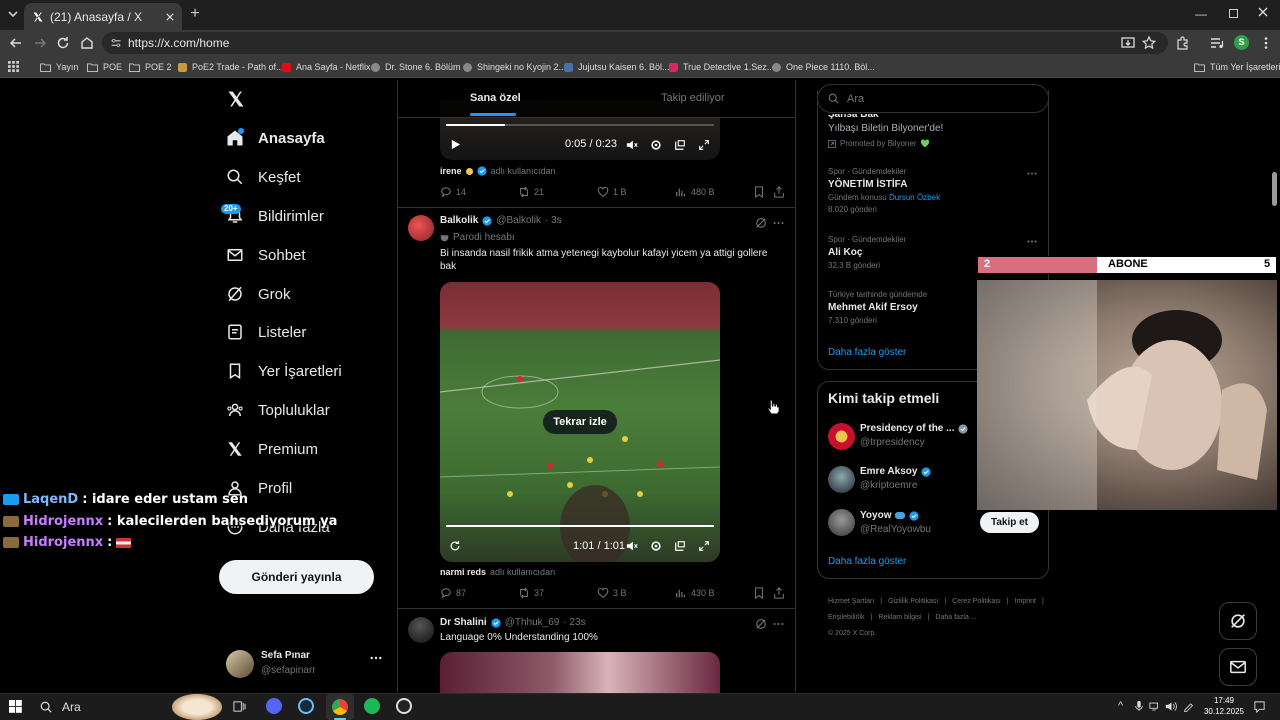 The height and width of the screenshot is (720, 1280). I want to click on mute-icon, so click(632, 145).